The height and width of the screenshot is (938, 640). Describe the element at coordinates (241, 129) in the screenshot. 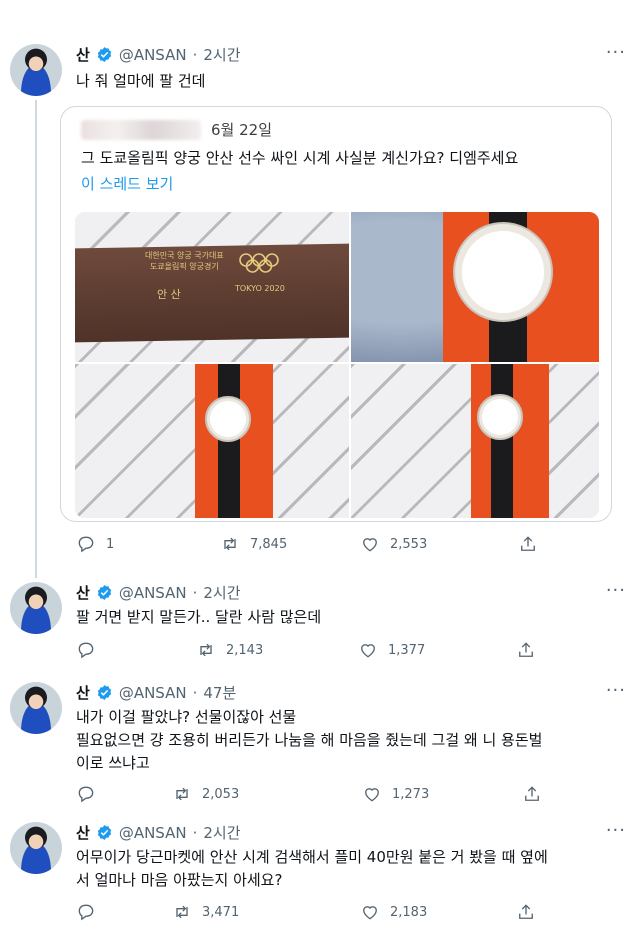

I see `quoted-tweet-date: 6월 22일` at that location.